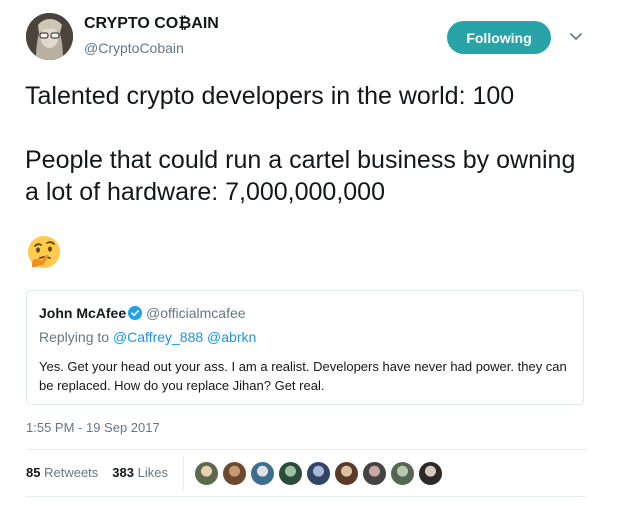  What do you see at coordinates (74, 337) in the screenshot?
I see `replying-to-label: Replying to` at bounding box center [74, 337].